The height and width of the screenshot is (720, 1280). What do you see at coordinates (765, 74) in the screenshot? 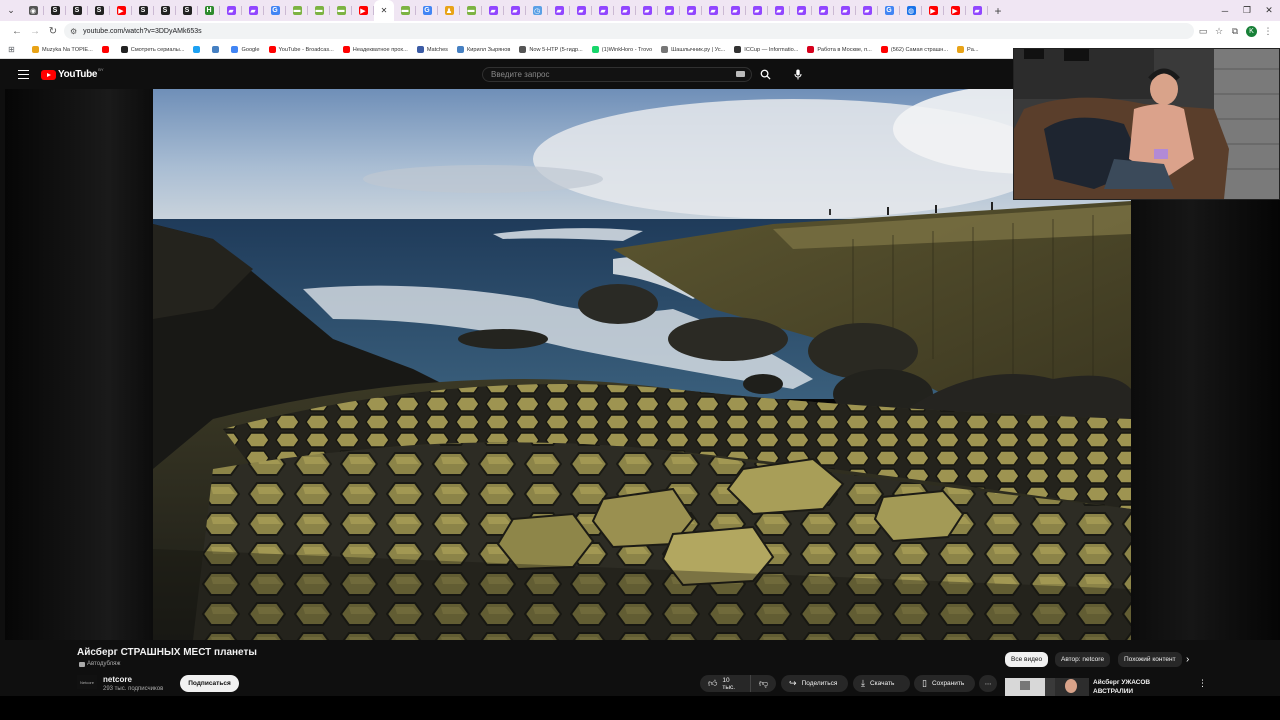
I see `search-button` at bounding box center [765, 74].